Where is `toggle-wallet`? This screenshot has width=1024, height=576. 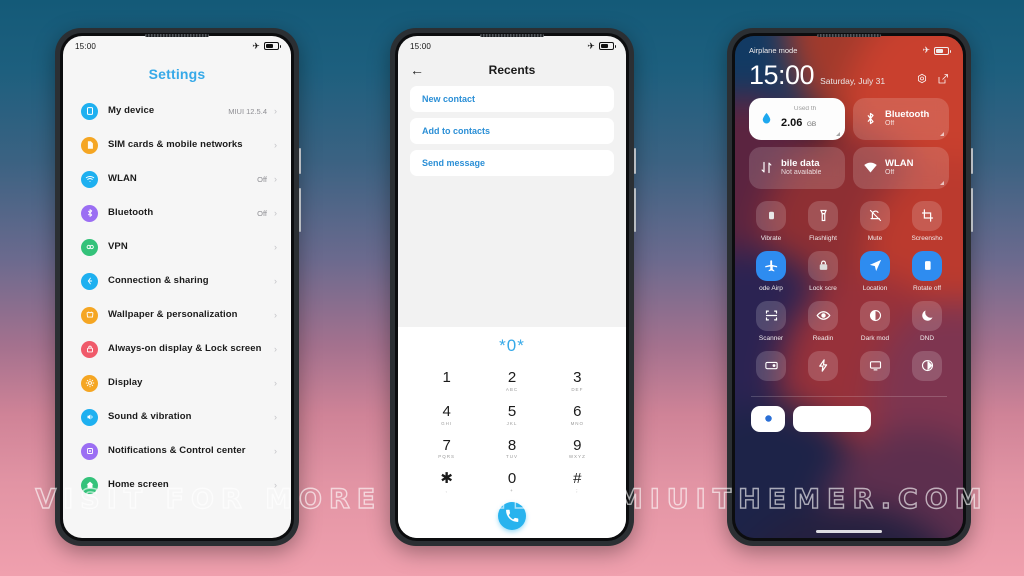 toggle-wallet is located at coordinates (771, 367).